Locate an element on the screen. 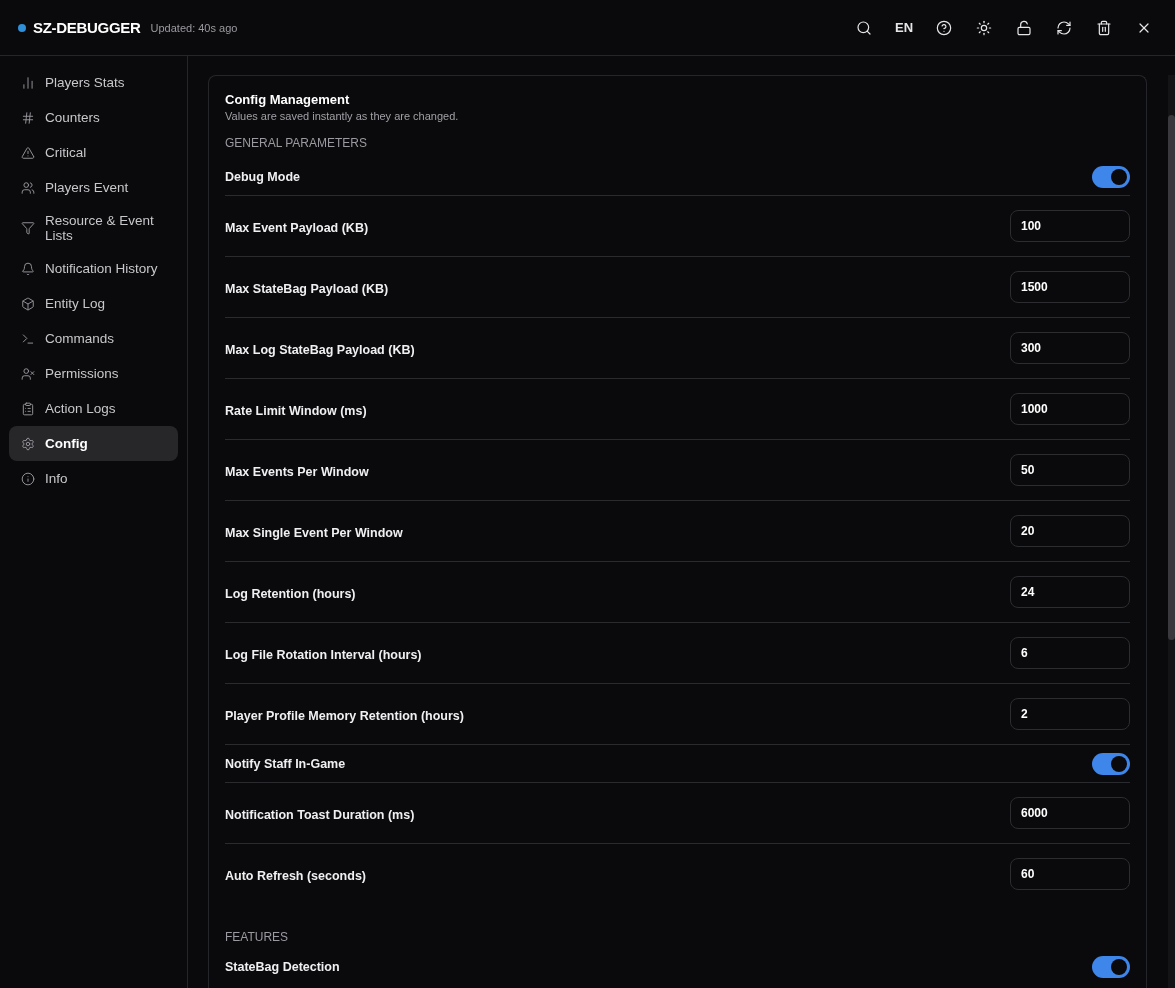 The height and width of the screenshot is (988, 1175). sidebar-item: Resource & Event Lists is located at coordinates (93, 228).